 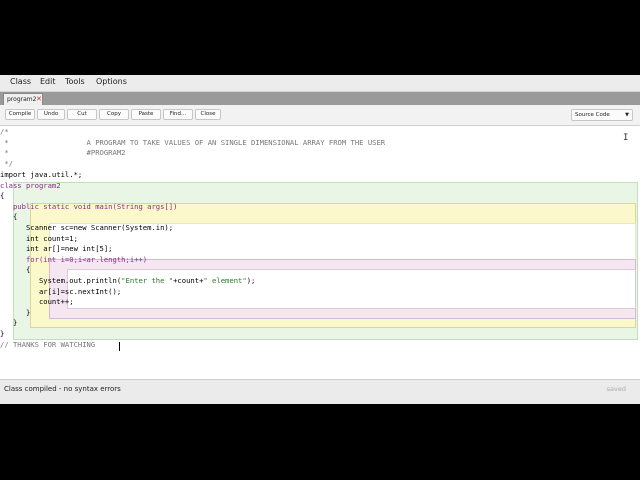 I want to click on code-line: ar[i]=sc.nextInt();, so click(x=61, y=291).